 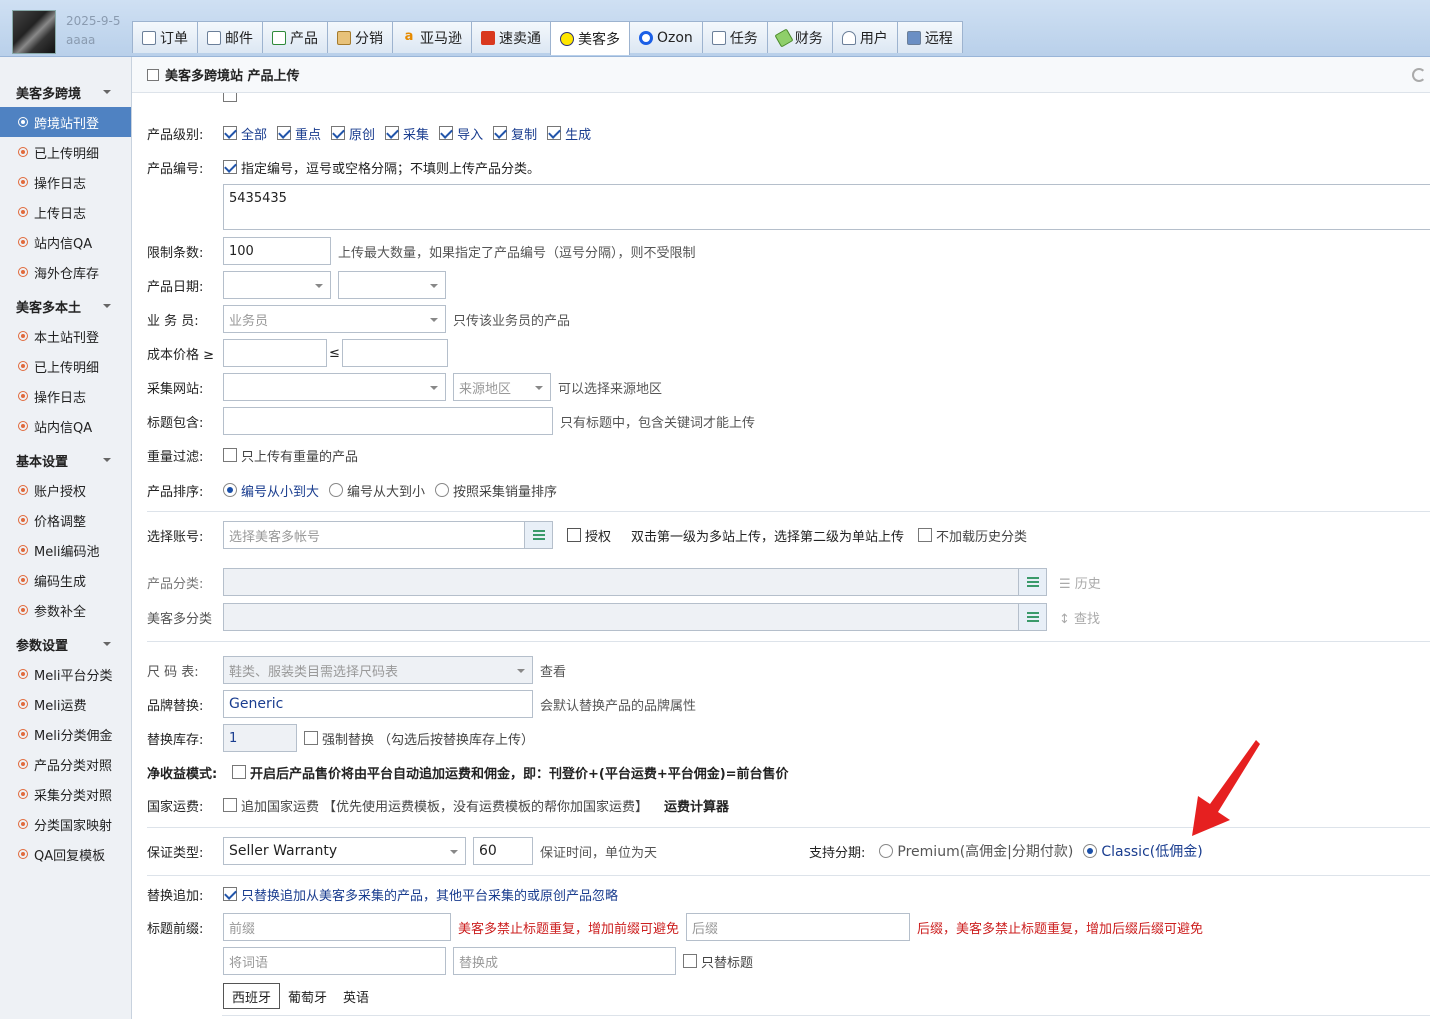 What do you see at coordinates (290, 455) in the screenshot?
I see `weight-checkbox: 只上传有重量的产品` at bounding box center [290, 455].